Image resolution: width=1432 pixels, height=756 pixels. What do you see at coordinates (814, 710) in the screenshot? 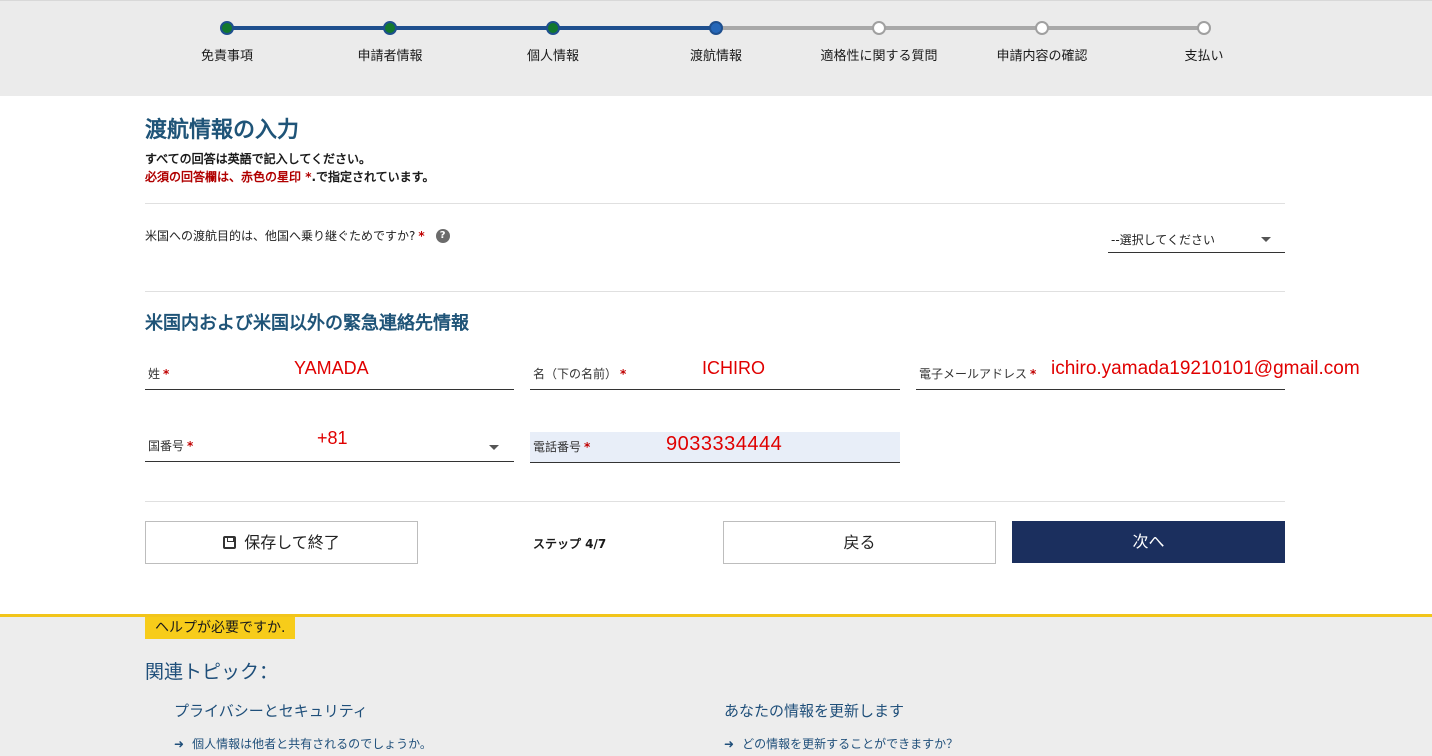
I see `topic-update-title: あなたの情報を更新します` at bounding box center [814, 710].